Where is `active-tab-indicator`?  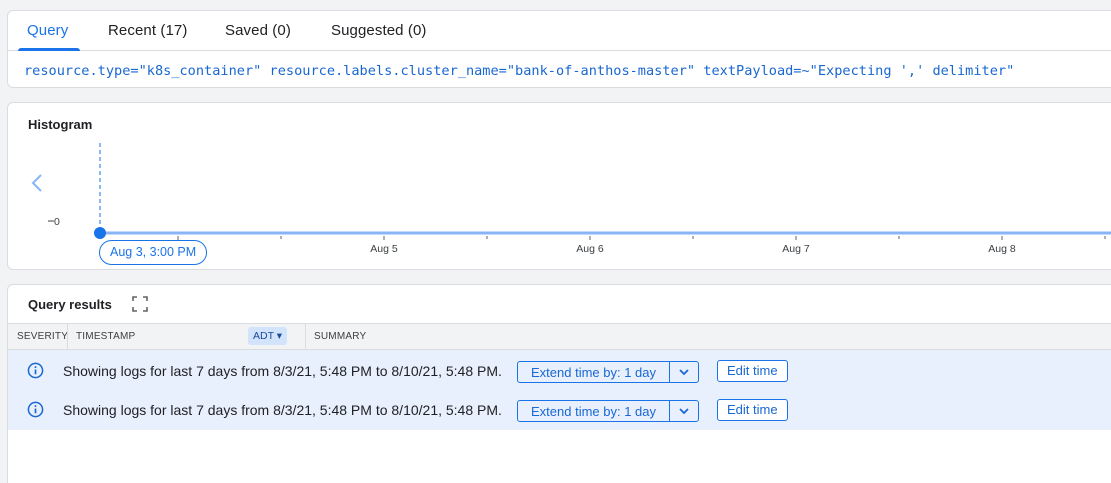 active-tab-indicator is located at coordinates (49, 49).